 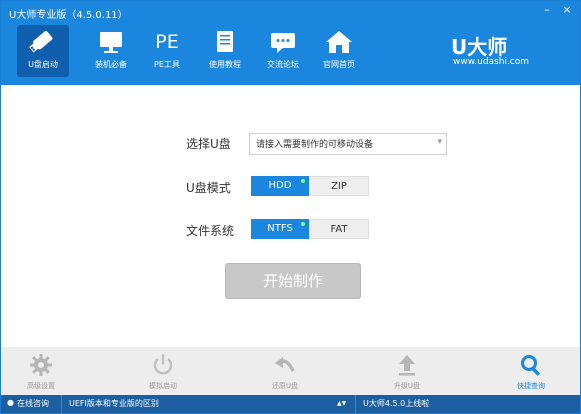 I want to click on power-icon, so click(x=163, y=364).